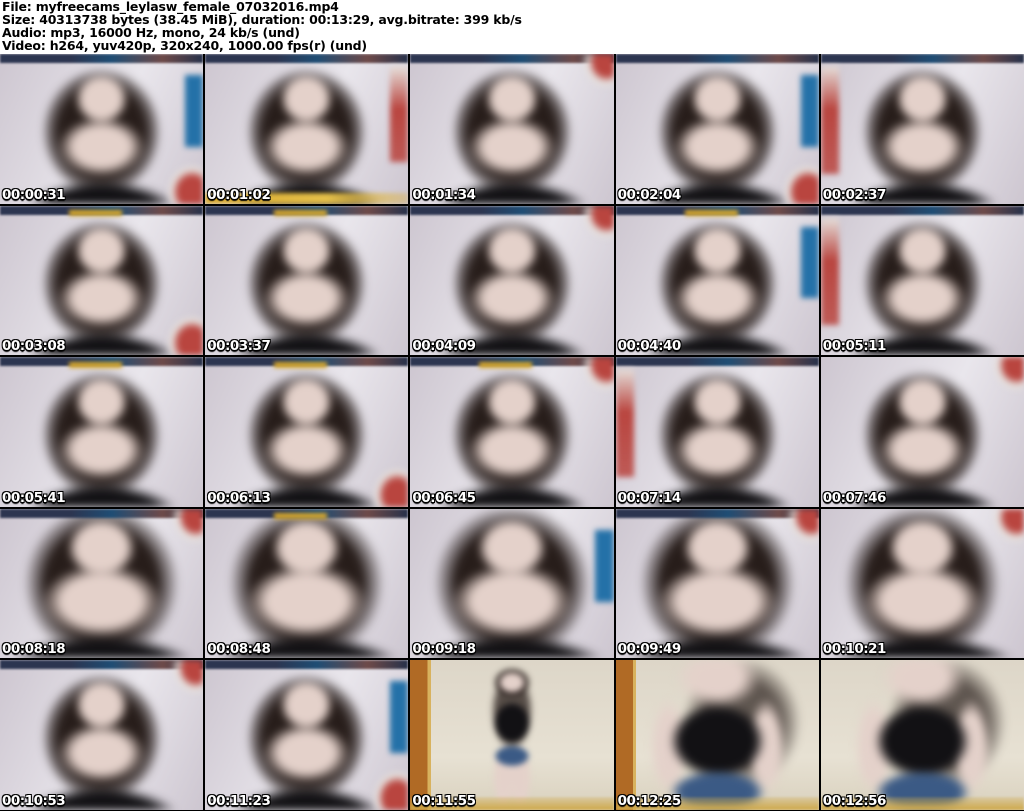 The image size is (1024, 811). What do you see at coordinates (854, 801) in the screenshot?
I see `thumbnail-timestamp: 00:12:56` at bounding box center [854, 801].